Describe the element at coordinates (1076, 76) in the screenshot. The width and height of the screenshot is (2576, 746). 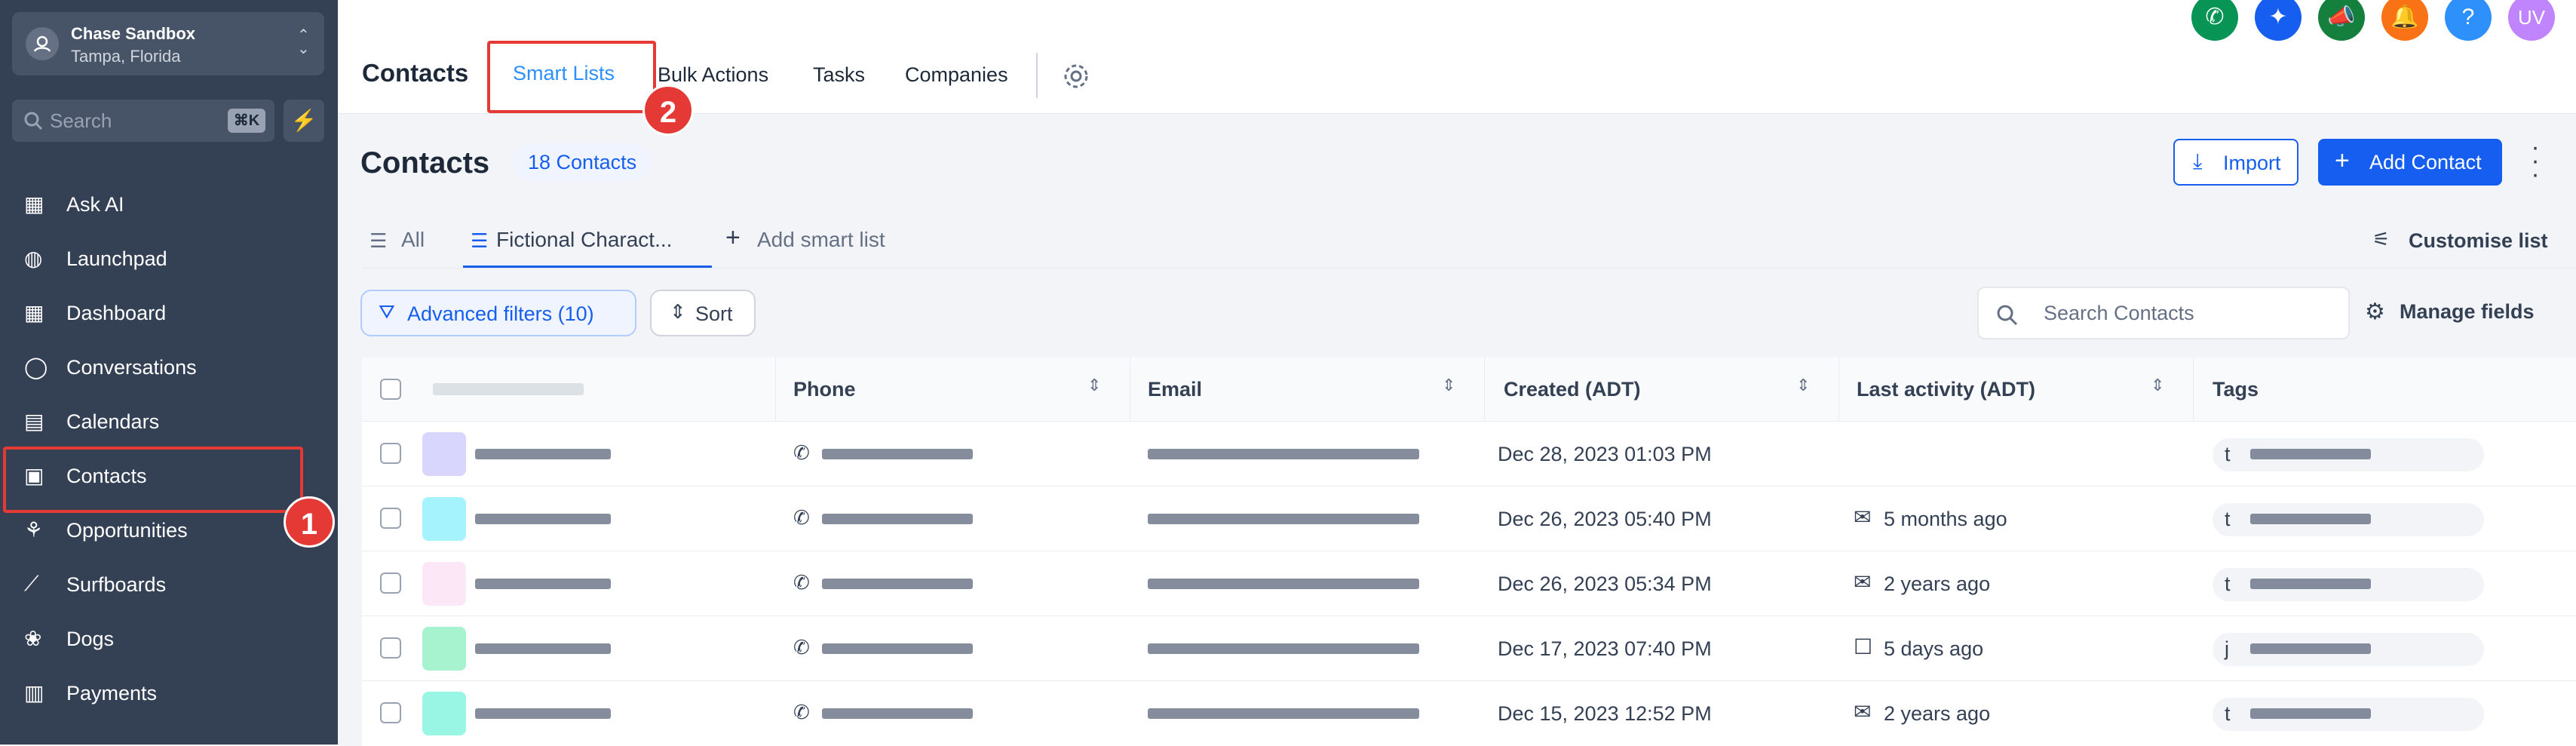
I see `gear-icon` at that location.